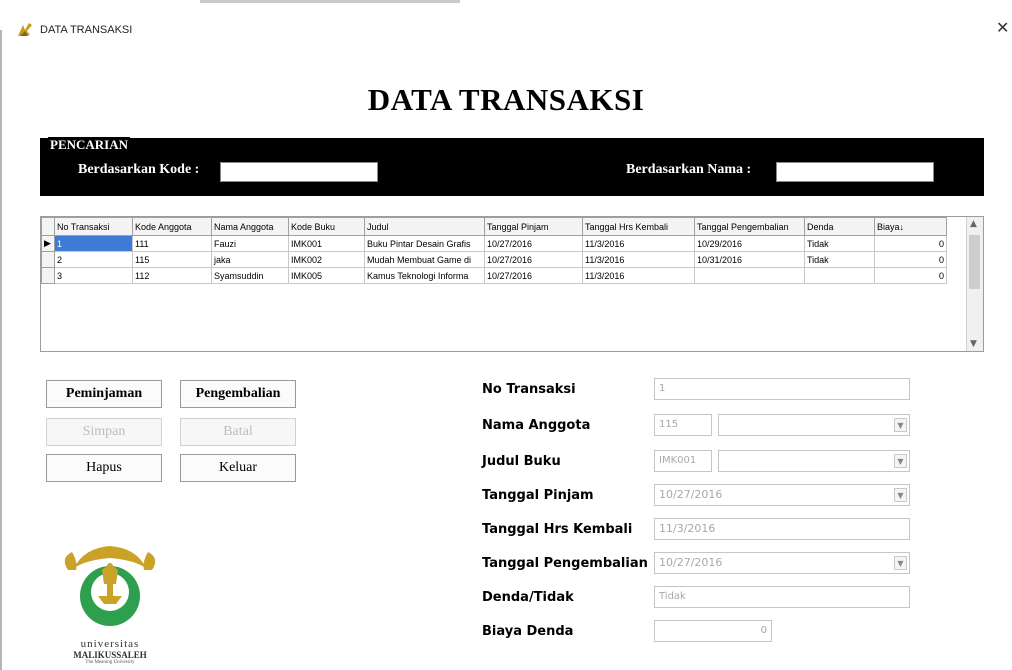 The width and height of the screenshot is (1012, 670). Describe the element at coordinates (689, 169) in the screenshot. I see `search-by-name-label: Berdasarkan Nama :` at that location.